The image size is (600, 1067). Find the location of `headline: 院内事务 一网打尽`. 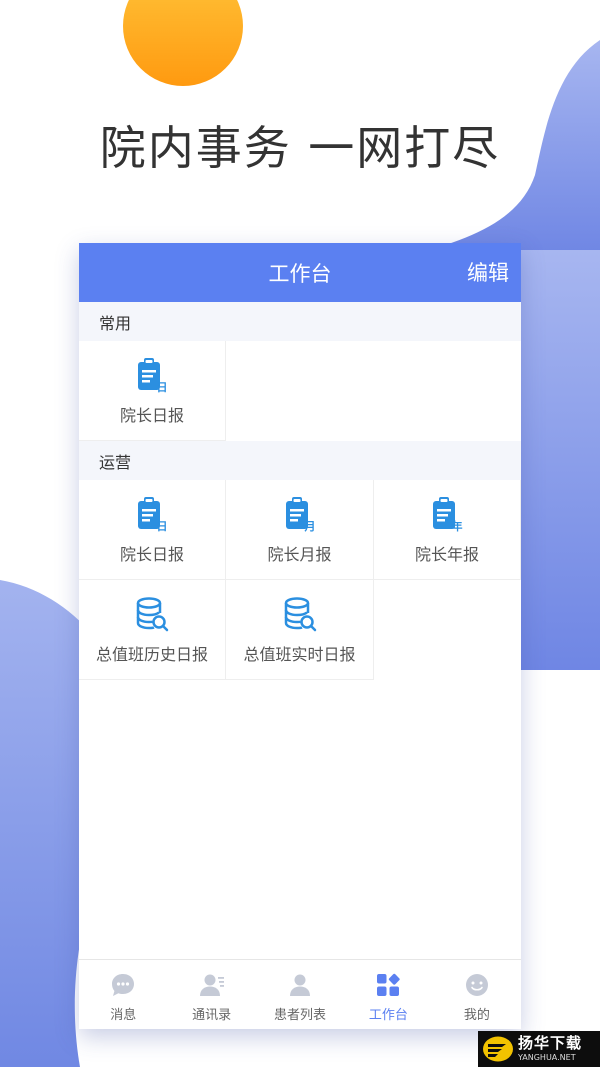

headline: 院内事务 一网打尽 is located at coordinates (300, 148).